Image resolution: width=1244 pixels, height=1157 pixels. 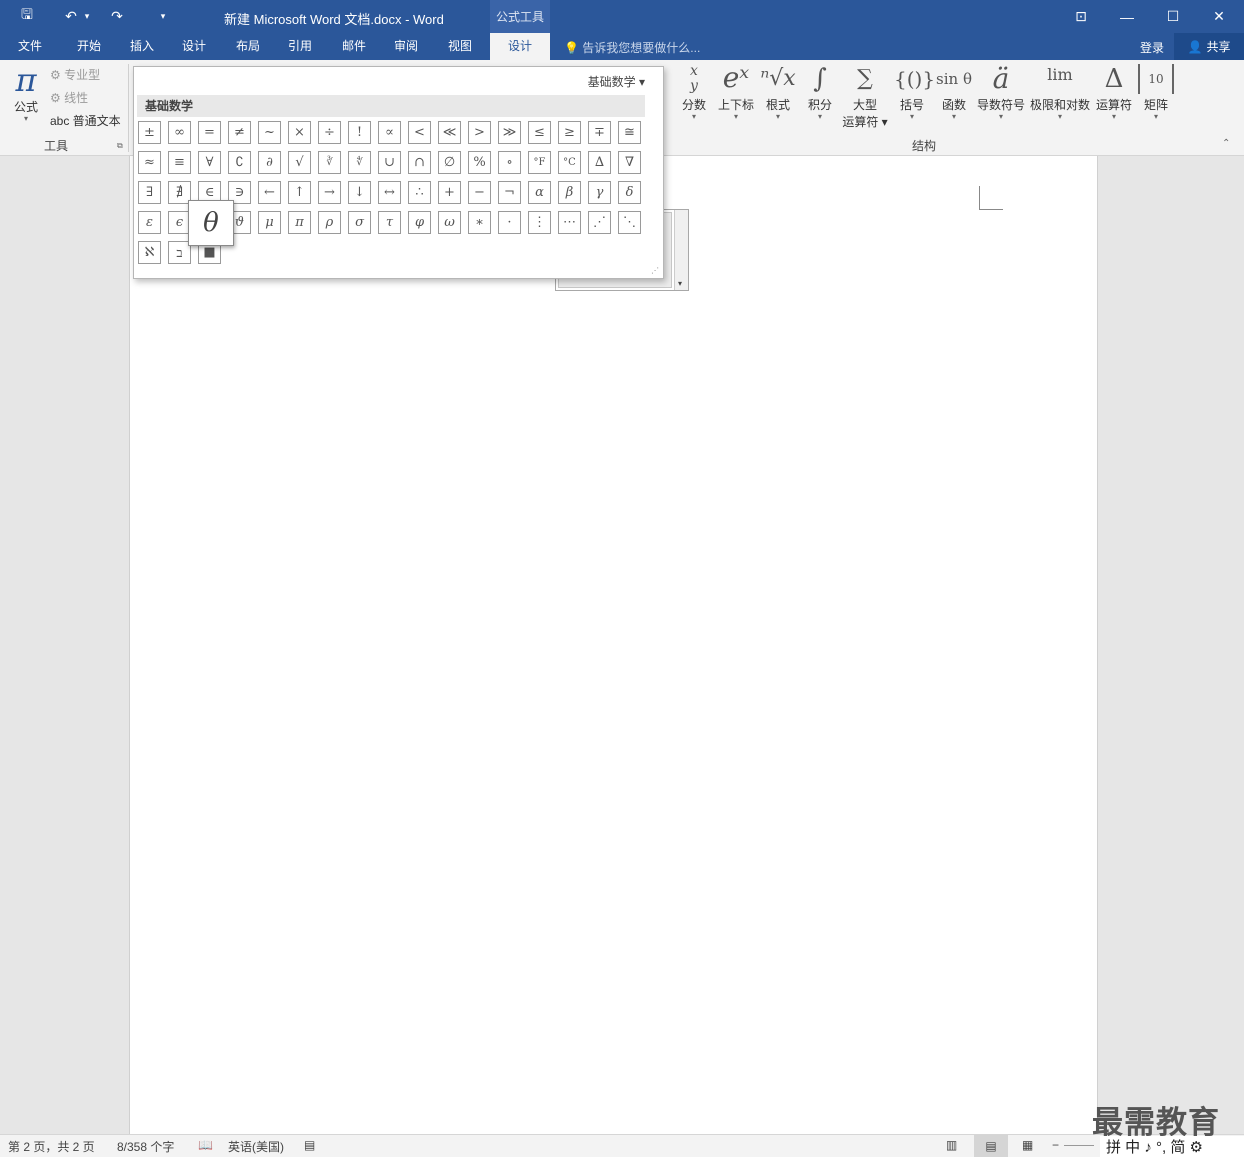 I want to click on symbol-button: +, so click(x=449, y=192).